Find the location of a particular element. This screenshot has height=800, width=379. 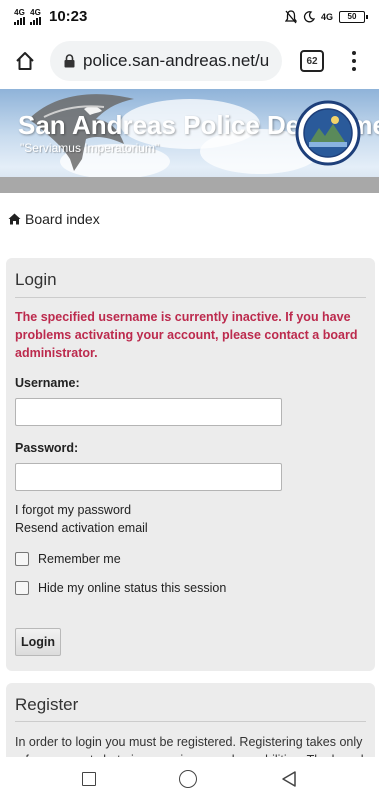

site-motto: "Serviamus Imperatorium" is located at coordinates (90, 148).